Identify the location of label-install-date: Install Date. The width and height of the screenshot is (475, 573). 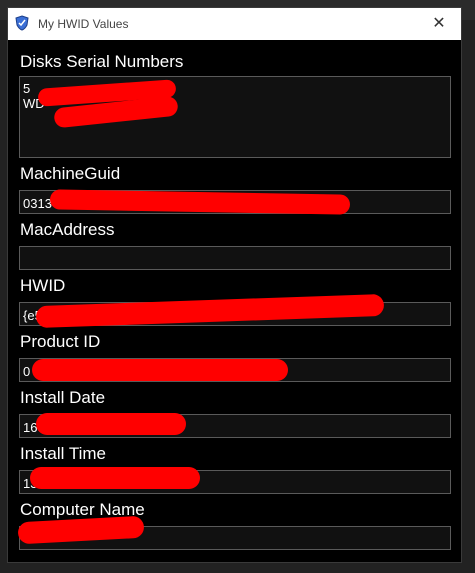
(63, 397).